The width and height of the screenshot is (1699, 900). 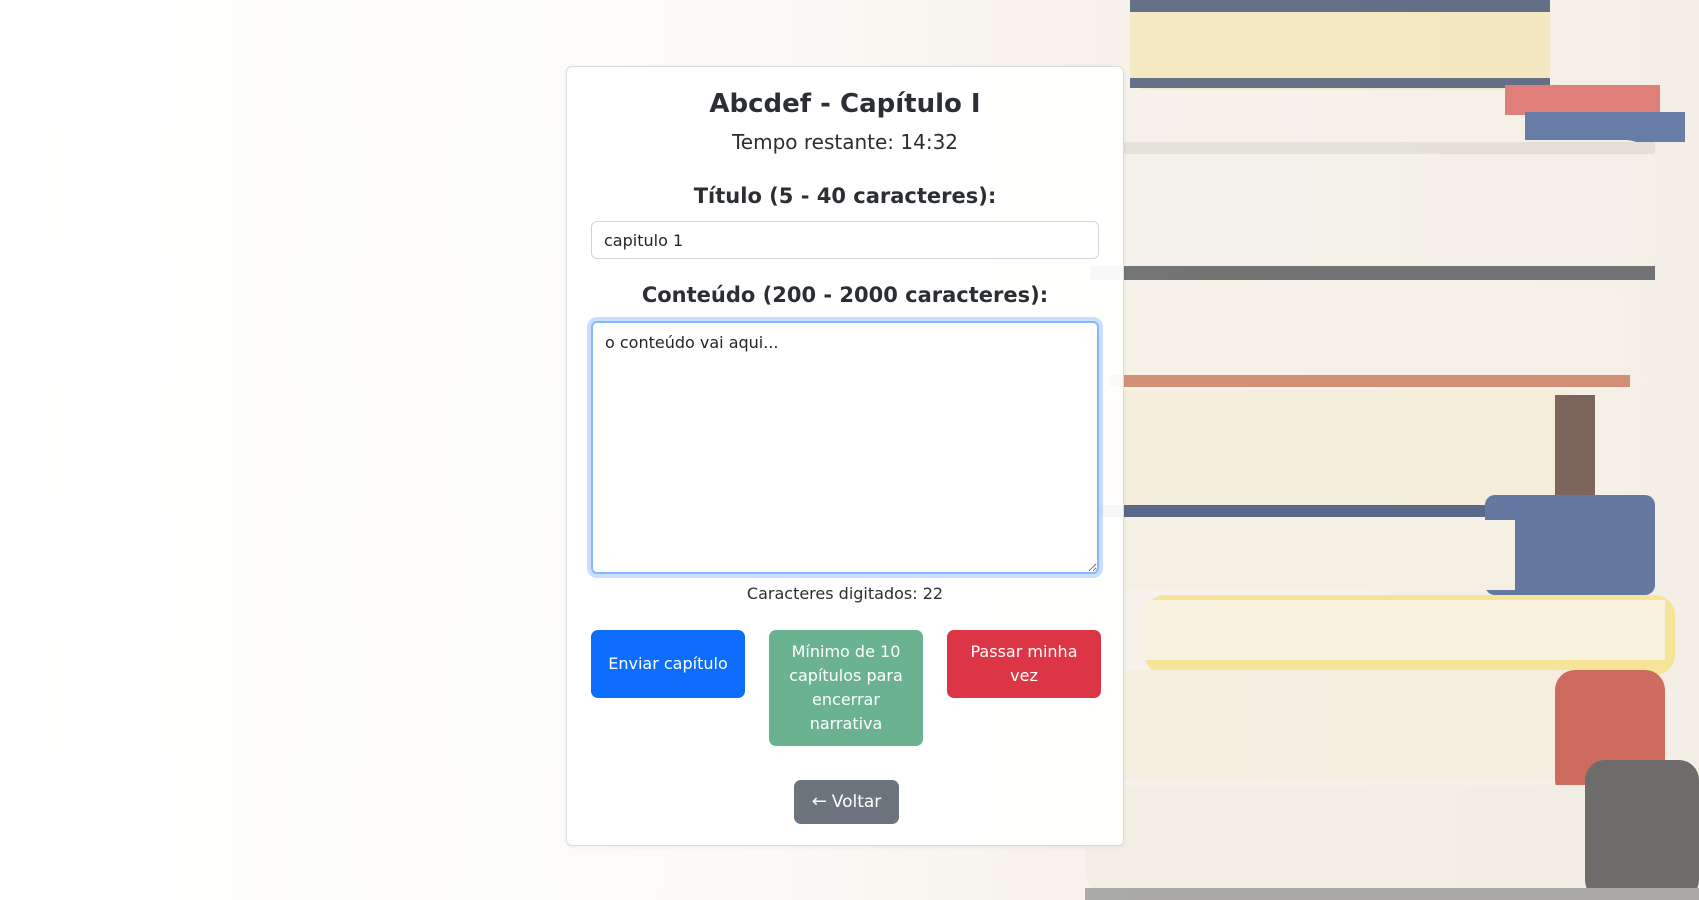 I want to click on time-remaining: Tempo restante: 14:32, so click(x=845, y=142).